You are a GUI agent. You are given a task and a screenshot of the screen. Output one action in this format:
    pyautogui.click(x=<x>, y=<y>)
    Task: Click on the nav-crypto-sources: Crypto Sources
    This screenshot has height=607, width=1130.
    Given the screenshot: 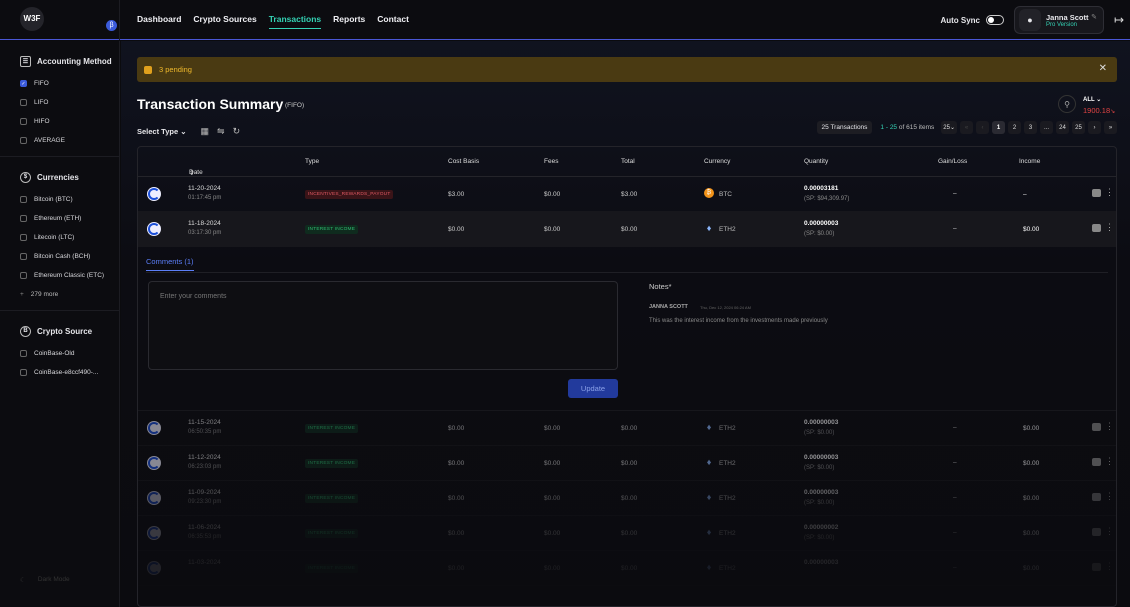 What is the action you would take?
    pyautogui.click(x=224, y=19)
    